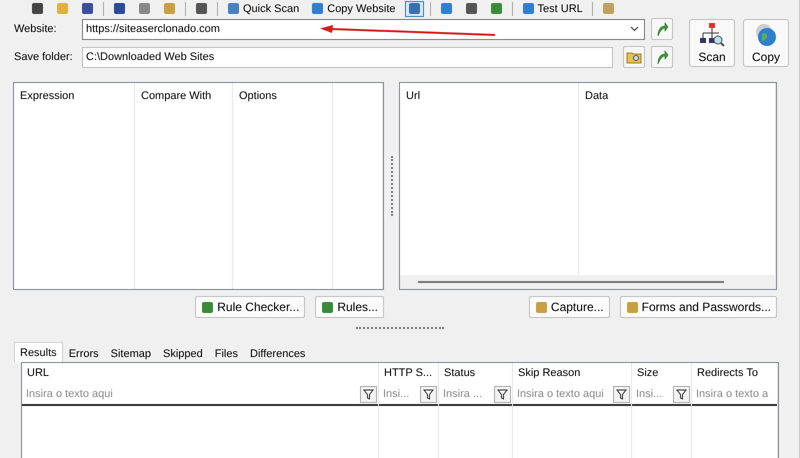  What do you see at coordinates (712, 35) in the screenshot?
I see `sitemap-search-icon` at bounding box center [712, 35].